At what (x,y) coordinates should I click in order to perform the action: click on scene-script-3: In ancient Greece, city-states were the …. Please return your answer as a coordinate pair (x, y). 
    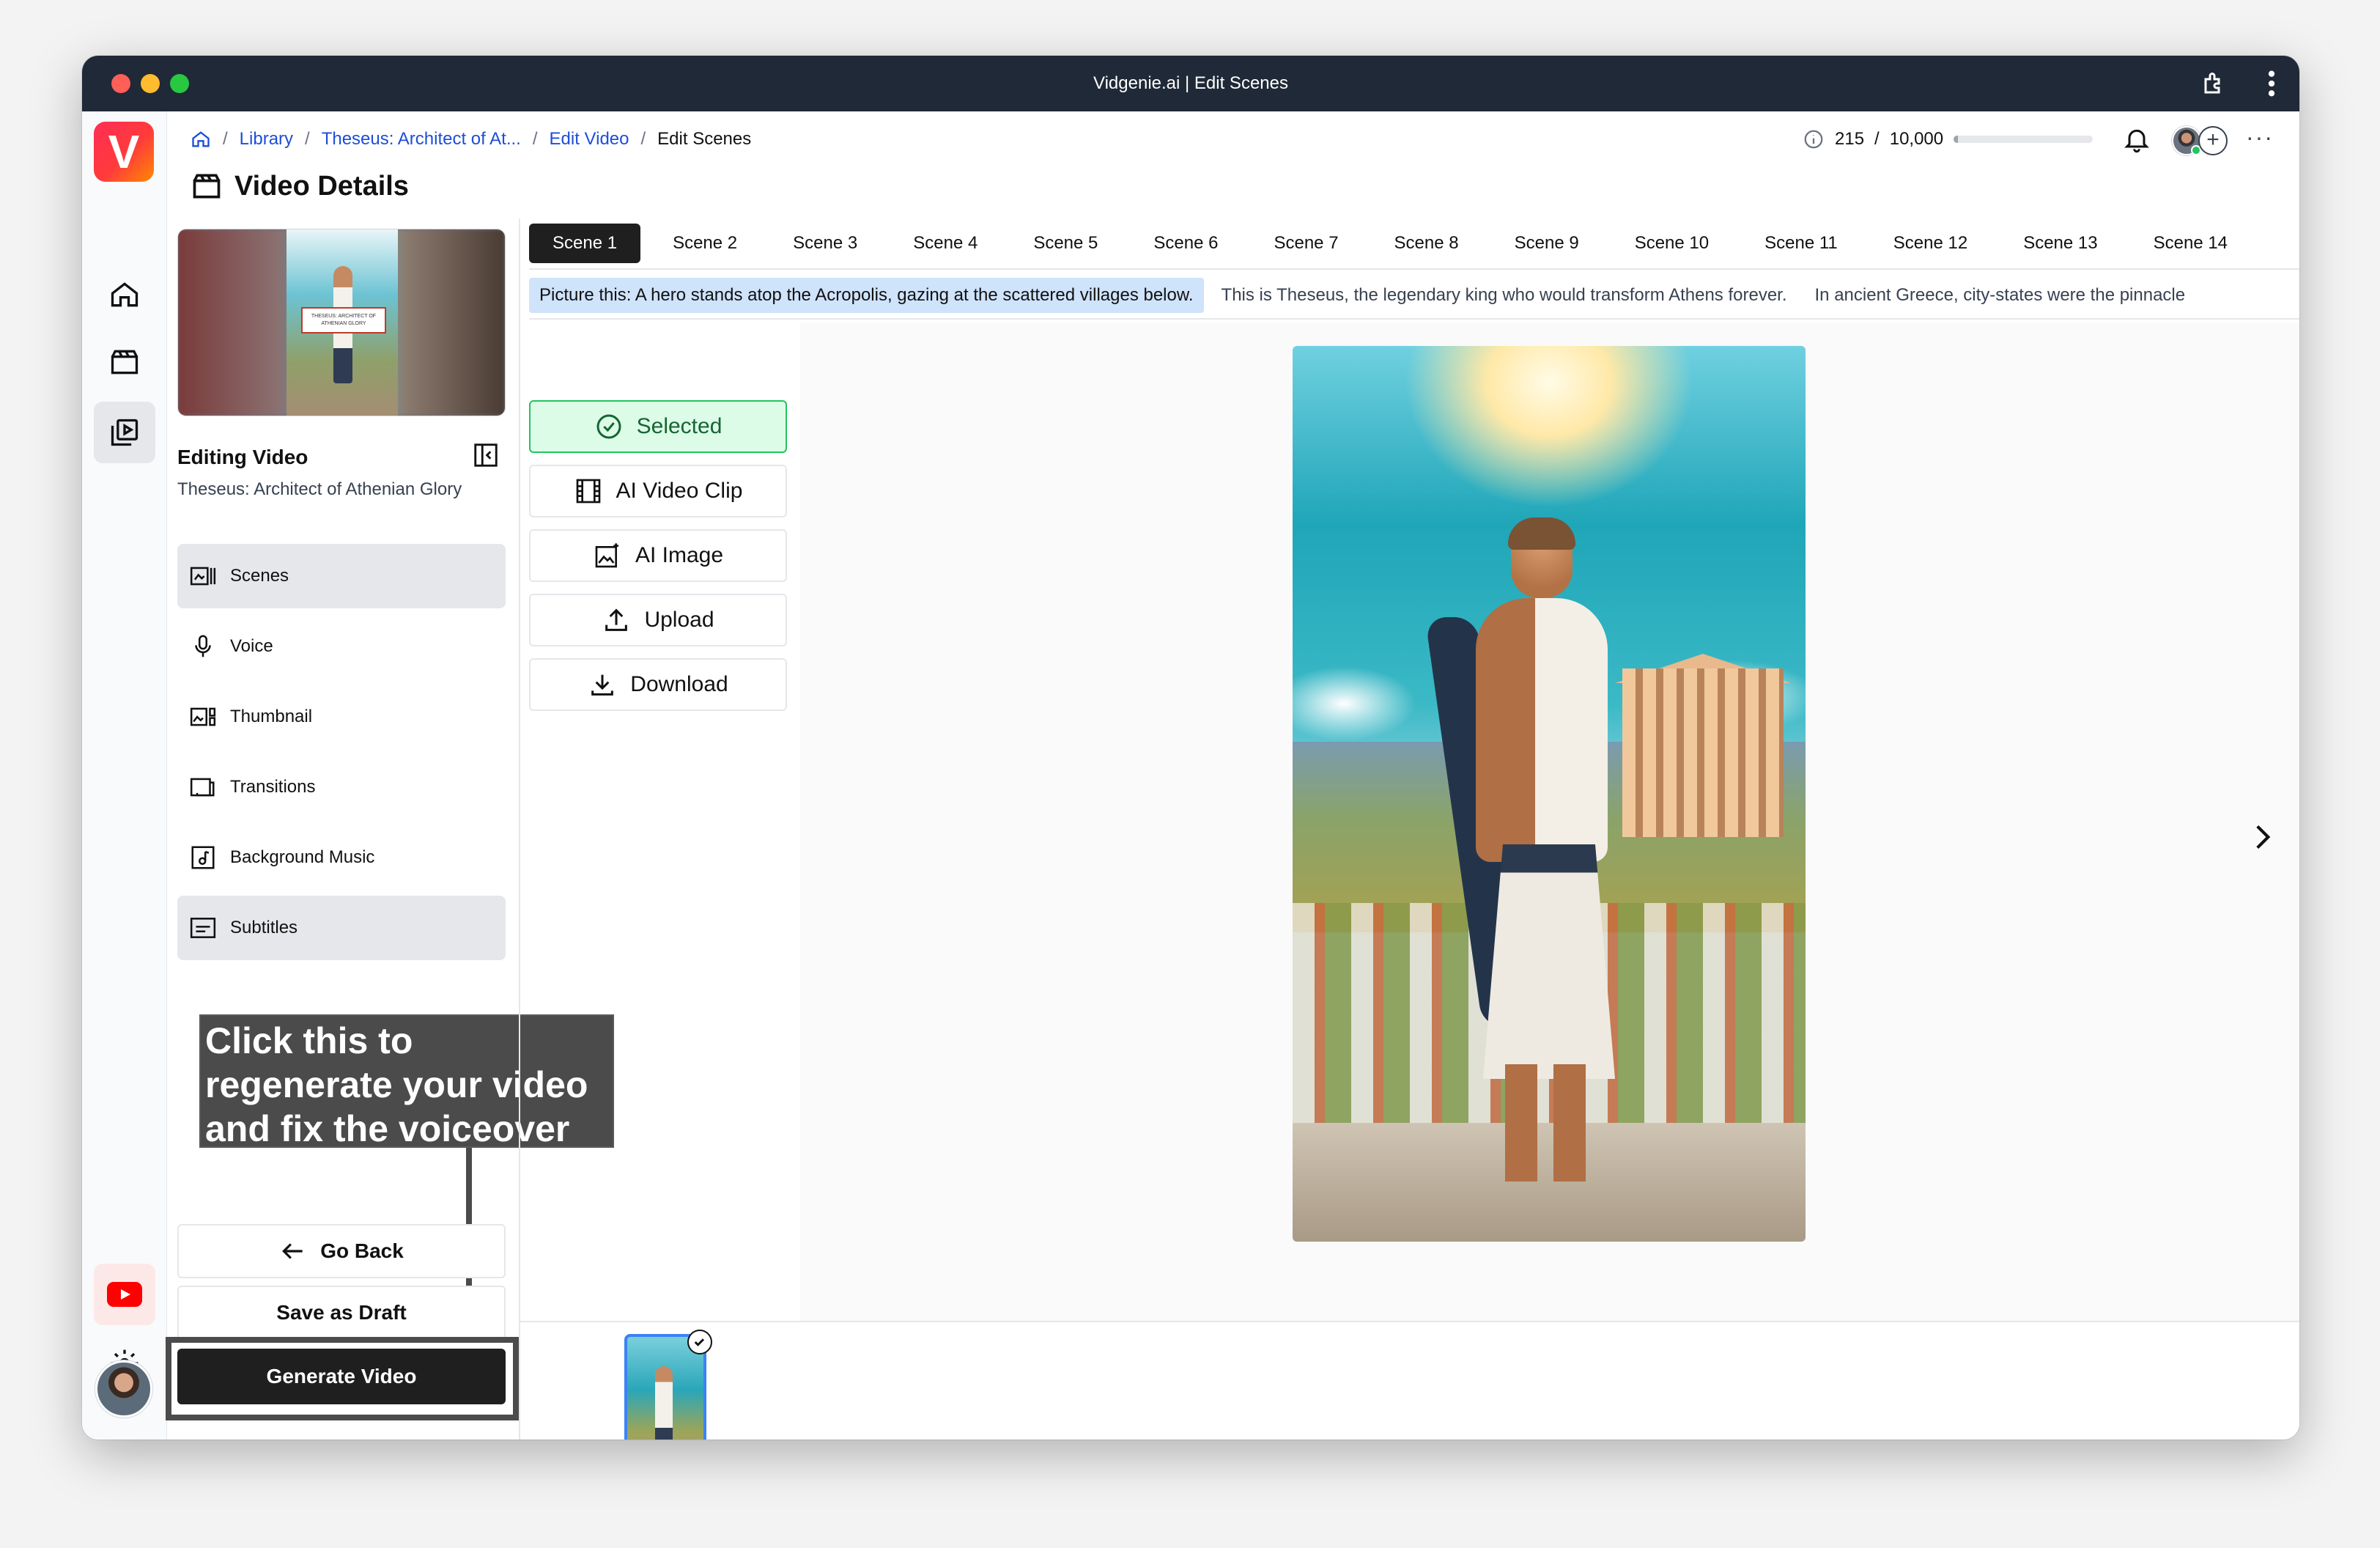
    Looking at the image, I should click on (2000, 295).